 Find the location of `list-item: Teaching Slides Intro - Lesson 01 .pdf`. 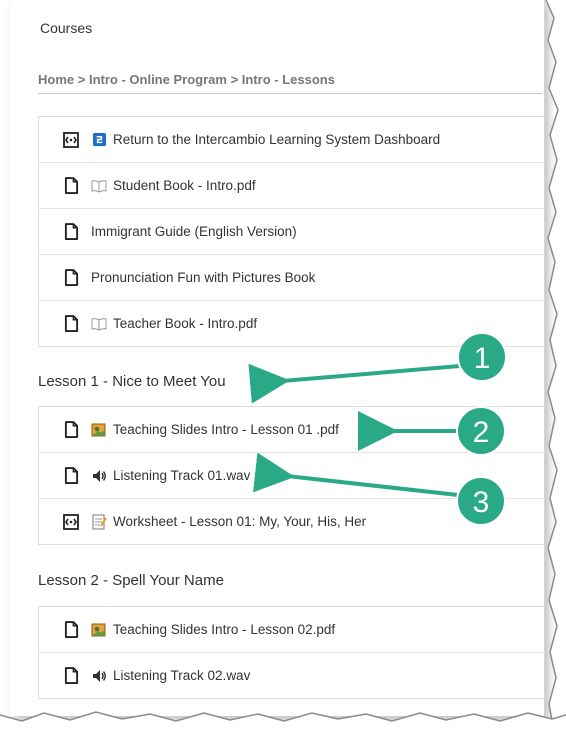

list-item: Teaching Slides Intro - Lesson 01 .pdf is located at coordinates (292, 430).